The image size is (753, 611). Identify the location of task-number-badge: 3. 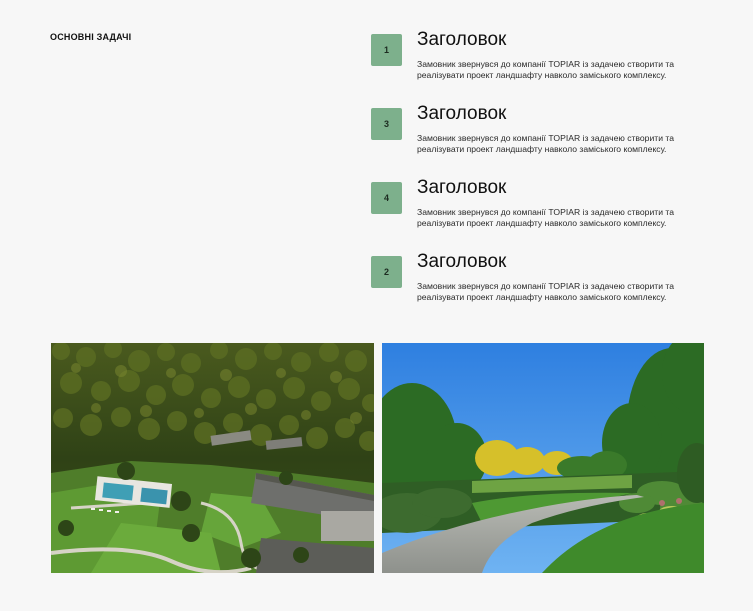
(386, 124).